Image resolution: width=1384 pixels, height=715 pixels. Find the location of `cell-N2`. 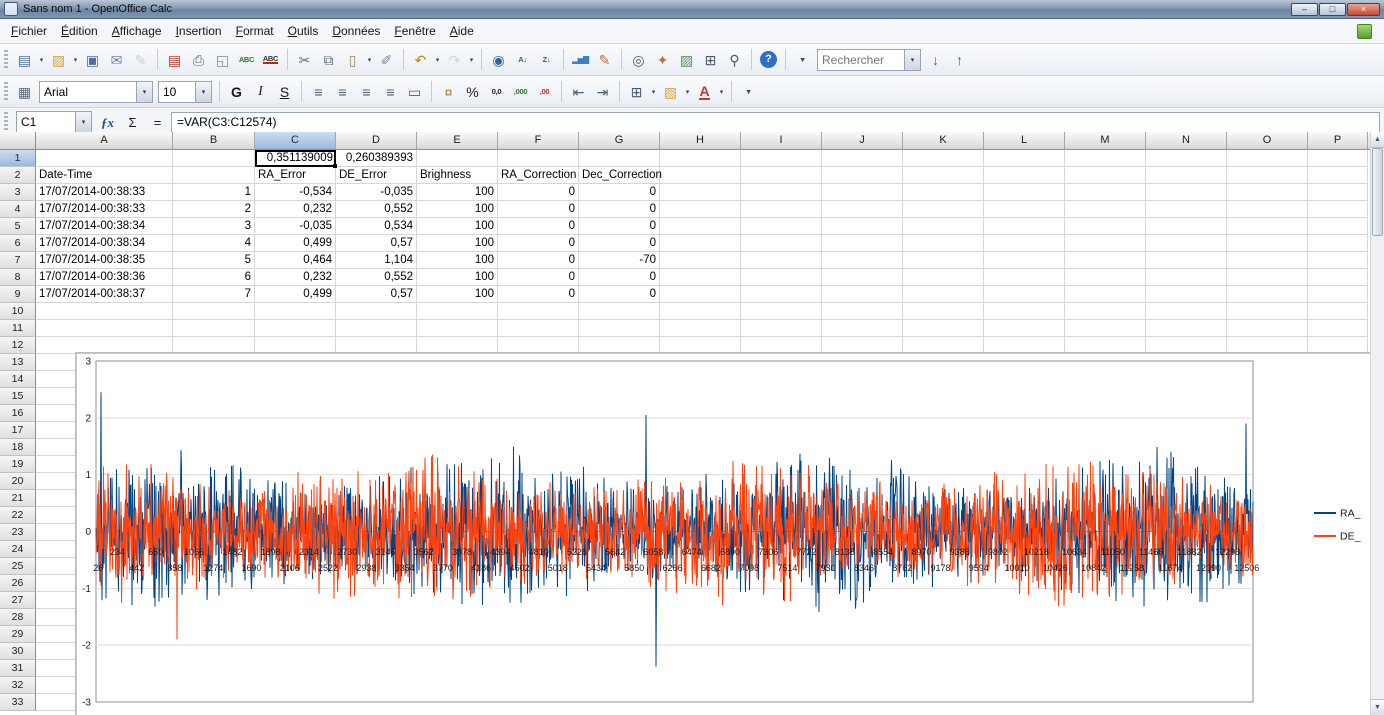

cell-N2 is located at coordinates (1186, 175).